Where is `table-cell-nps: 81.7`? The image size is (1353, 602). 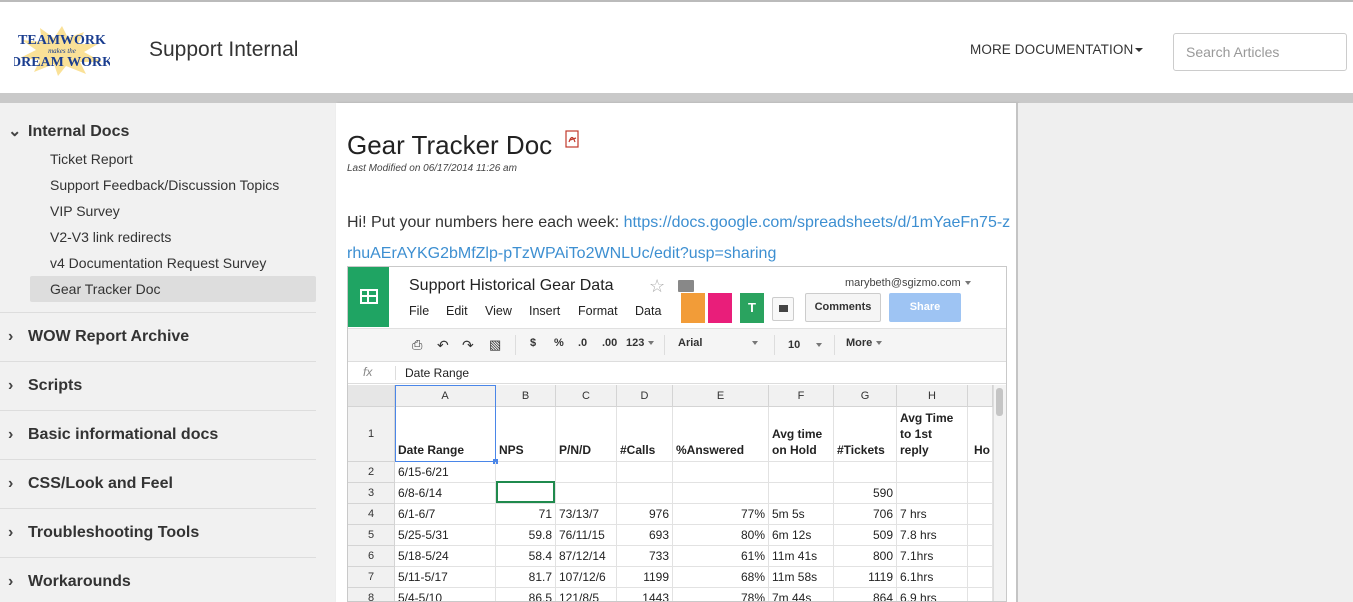 table-cell-nps: 81.7 is located at coordinates (526, 577).